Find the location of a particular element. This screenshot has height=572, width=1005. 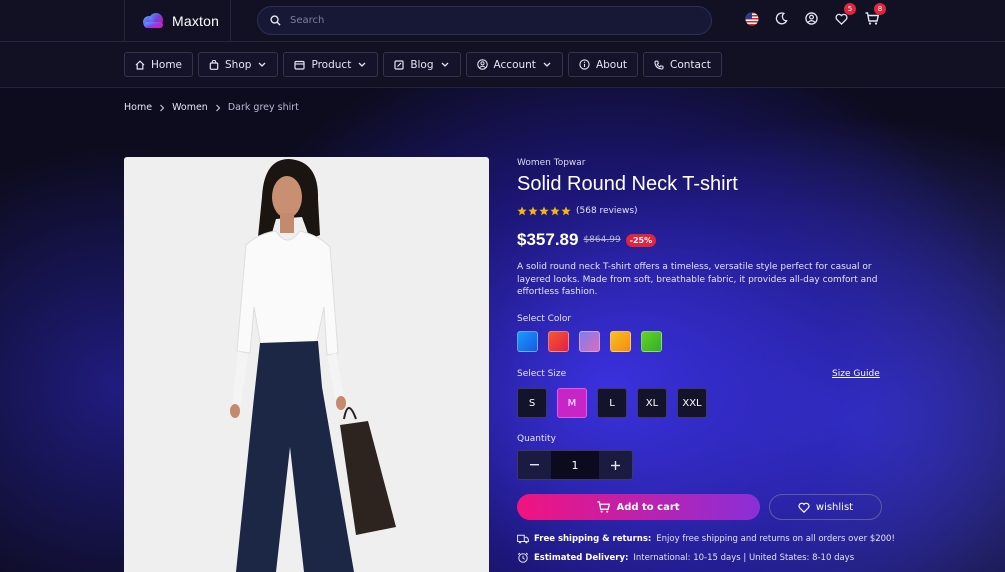

minus-icon is located at coordinates (534, 465).